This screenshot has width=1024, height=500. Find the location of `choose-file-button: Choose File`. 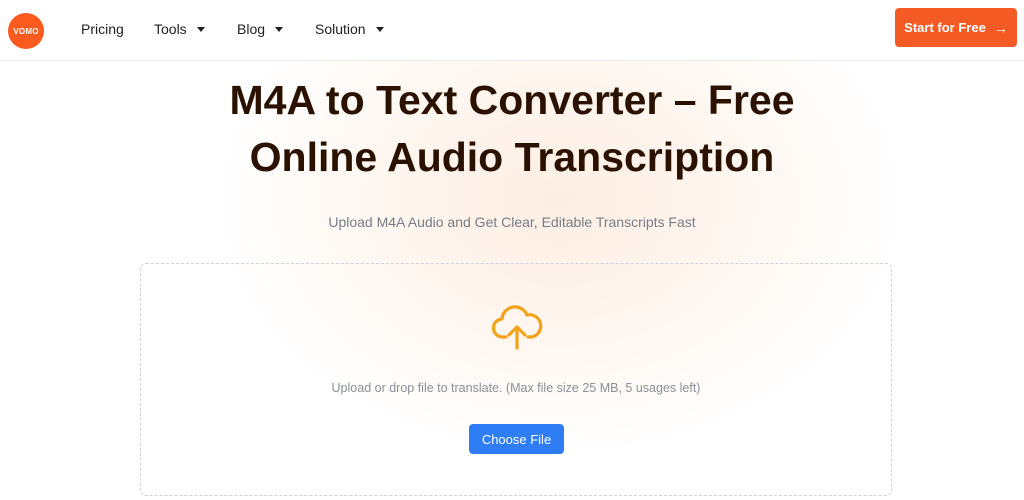

choose-file-button: Choose File is located at coordinates (516, 439).